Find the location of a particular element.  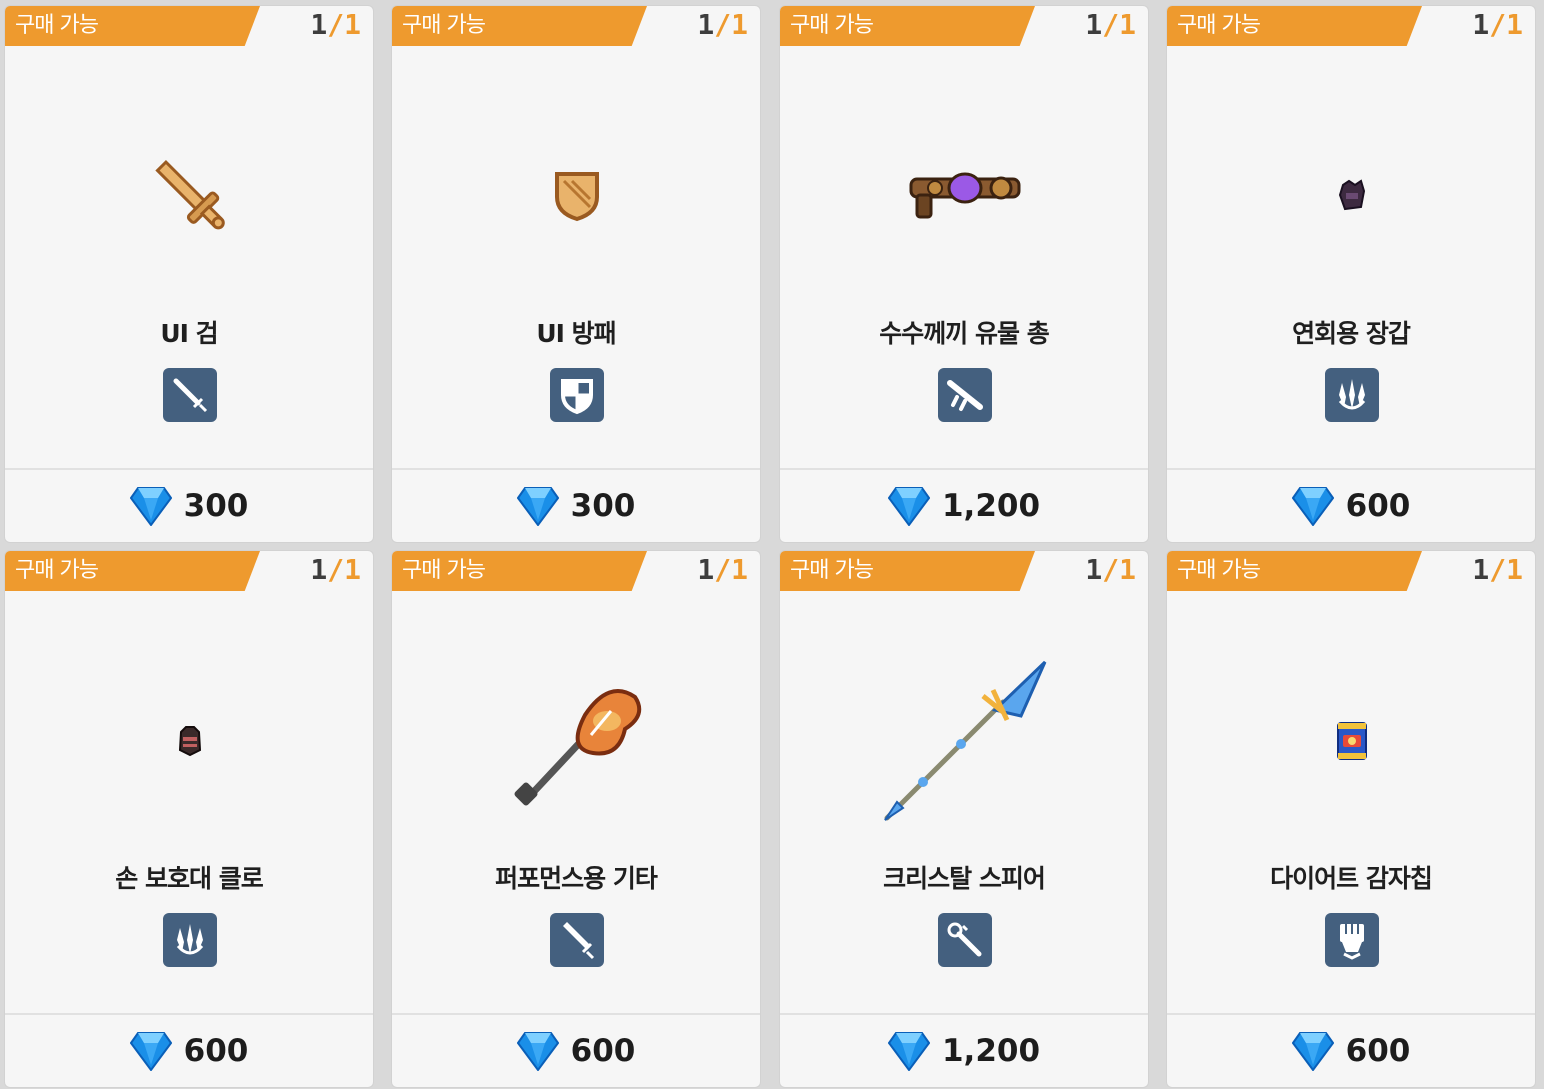

hand-guard-claw-icon is located at coordinates (190, 741).